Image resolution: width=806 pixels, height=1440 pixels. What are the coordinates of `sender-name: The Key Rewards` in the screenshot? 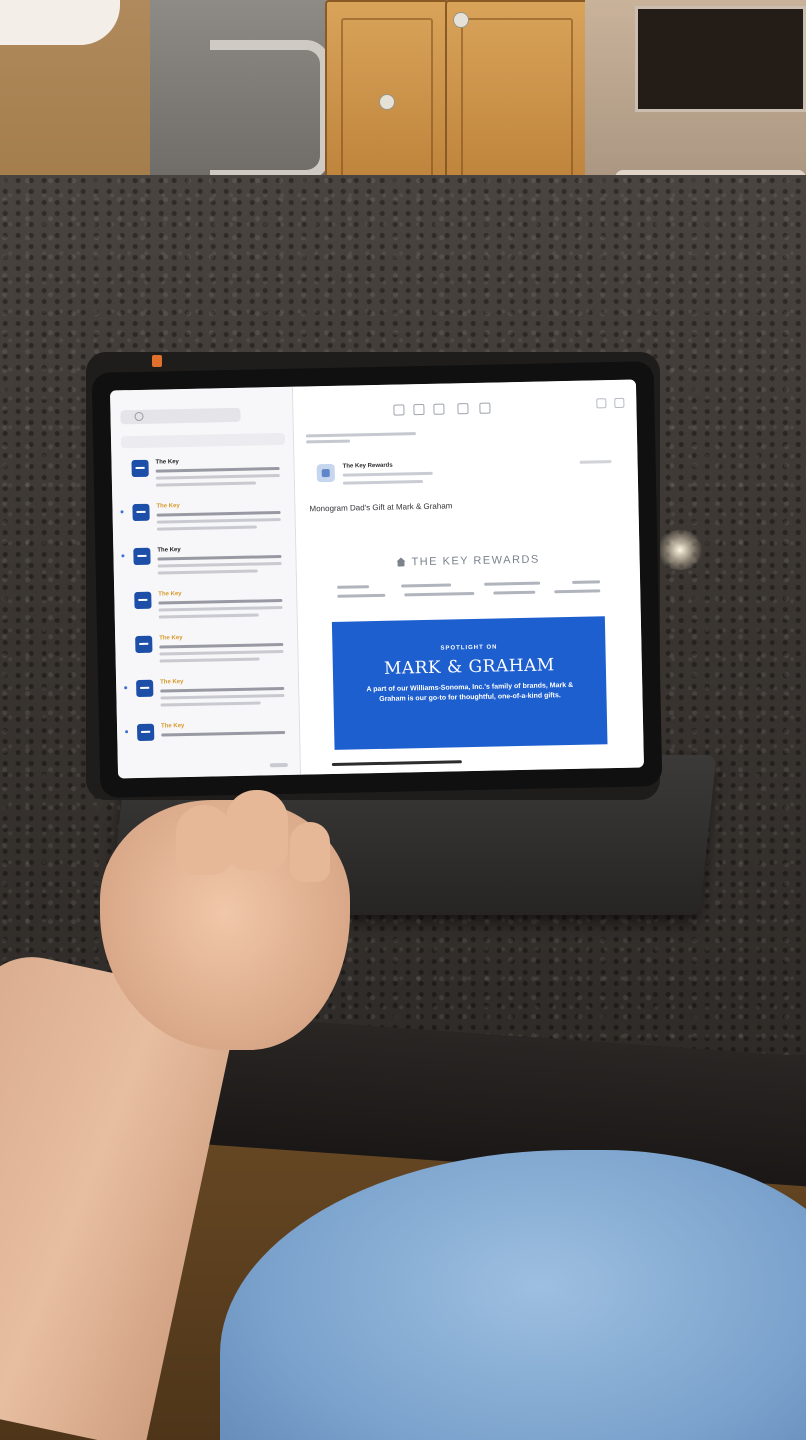 It's located at (367, 466).